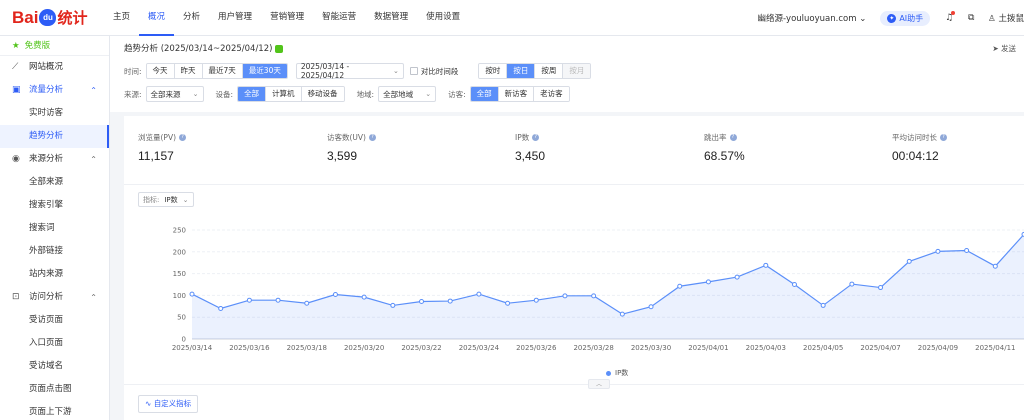 This screenshot has height=420, width=1024. I want to click on sidebar-item: 搜索引擎, so click(54, 205).